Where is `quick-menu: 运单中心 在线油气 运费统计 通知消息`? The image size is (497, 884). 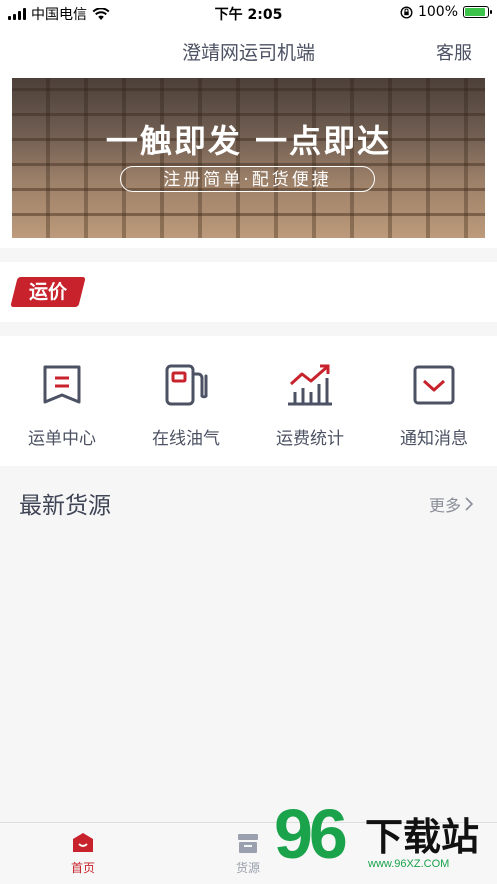 quick-menu: 运单中心 在线油气 运费统计 通知消息 is located at coordinates (248, 401).